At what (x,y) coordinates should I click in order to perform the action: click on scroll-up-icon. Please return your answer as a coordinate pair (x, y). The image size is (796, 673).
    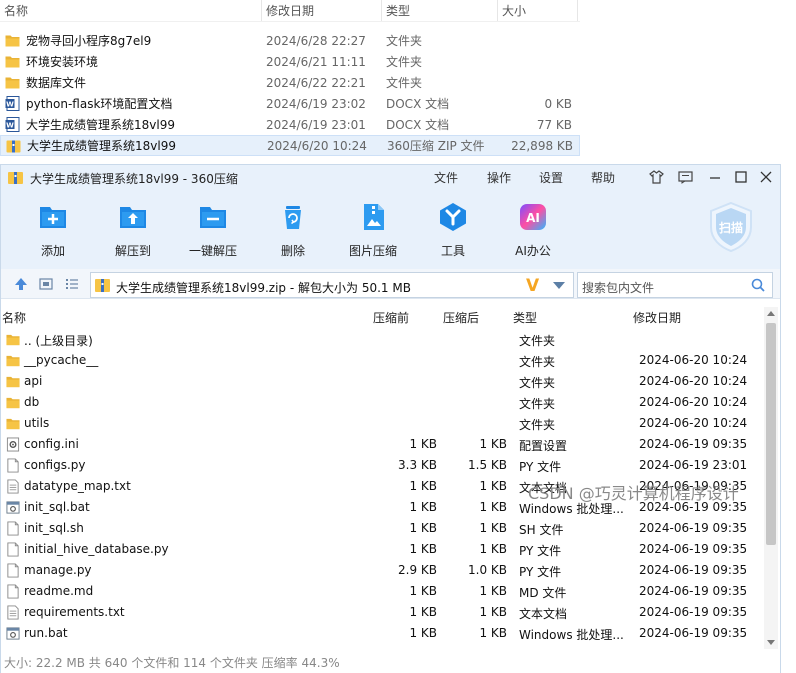
    Looking at the image, I should click on (771, 313).